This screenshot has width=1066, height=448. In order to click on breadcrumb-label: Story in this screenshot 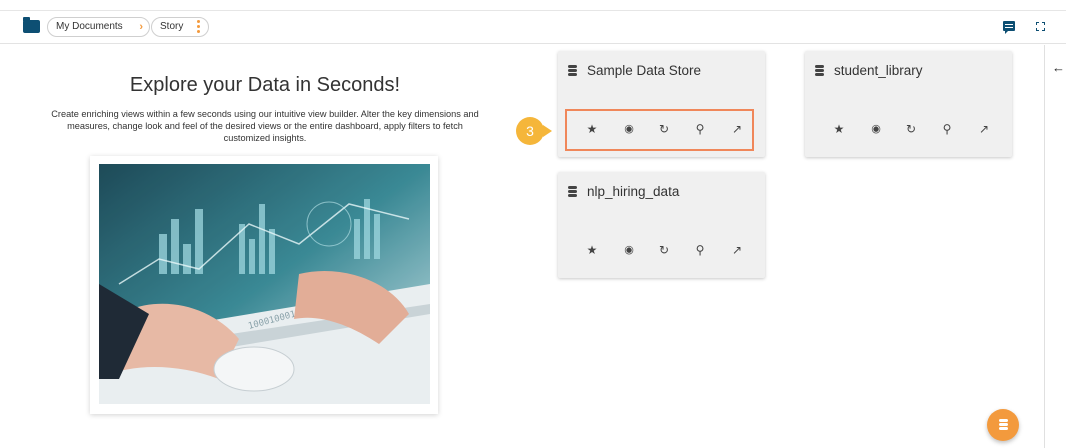, I will do `click(172, 26)`.